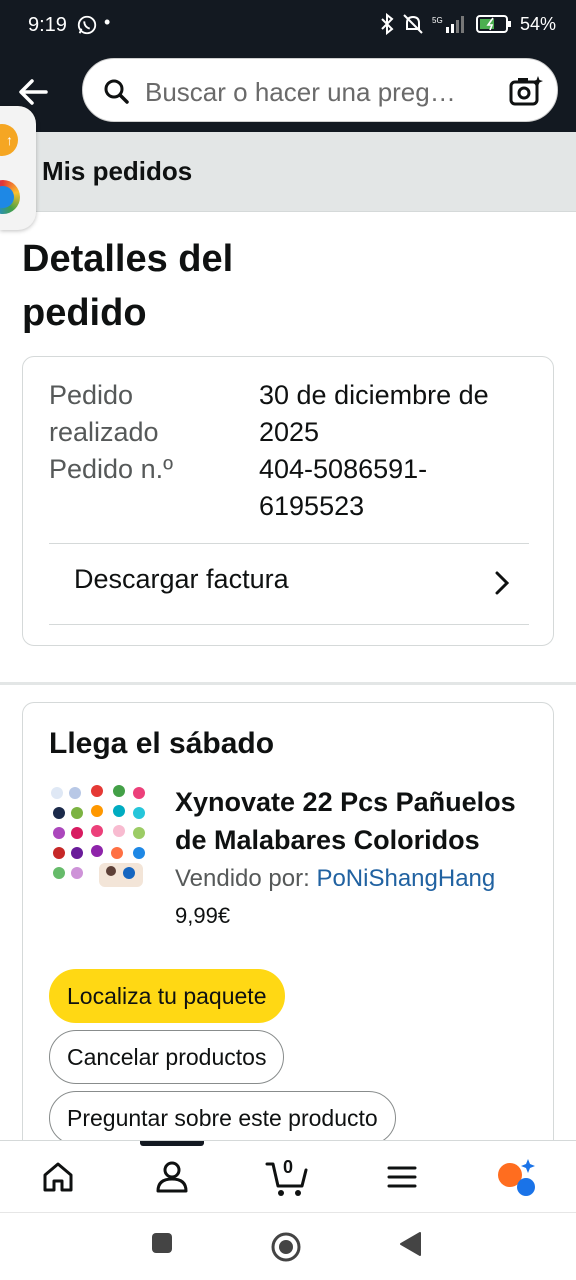 This screenshot has height=1280, width=576. What do you see at coordinates (58, 1177) in the screenshot?
I see `home-icon` at bounding box center [58, 1177].